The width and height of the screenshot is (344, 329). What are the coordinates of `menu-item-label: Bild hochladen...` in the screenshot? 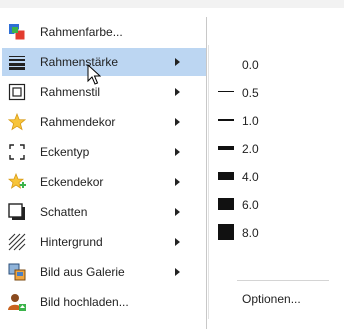 It's located at (84, 302).